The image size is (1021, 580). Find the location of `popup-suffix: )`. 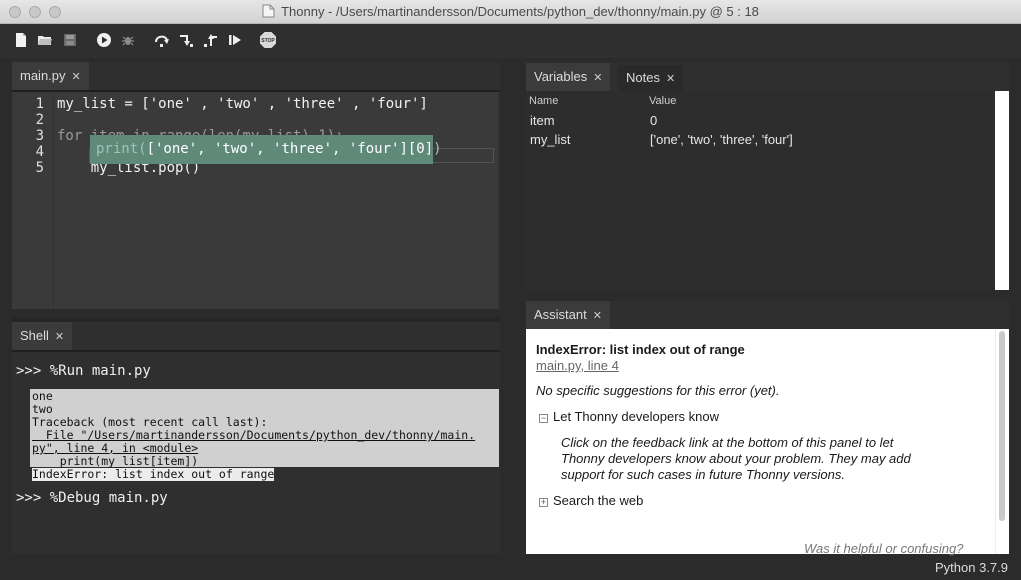

popup-suffix: ) is located at coordinates (437, 149).